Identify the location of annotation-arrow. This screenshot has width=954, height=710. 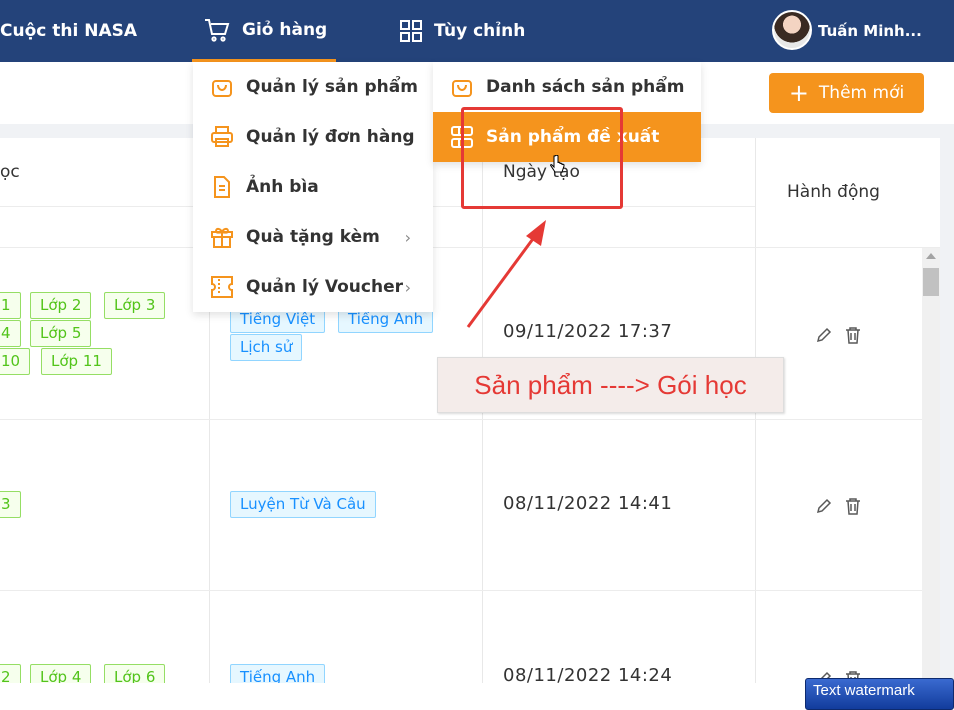
(506, 274).